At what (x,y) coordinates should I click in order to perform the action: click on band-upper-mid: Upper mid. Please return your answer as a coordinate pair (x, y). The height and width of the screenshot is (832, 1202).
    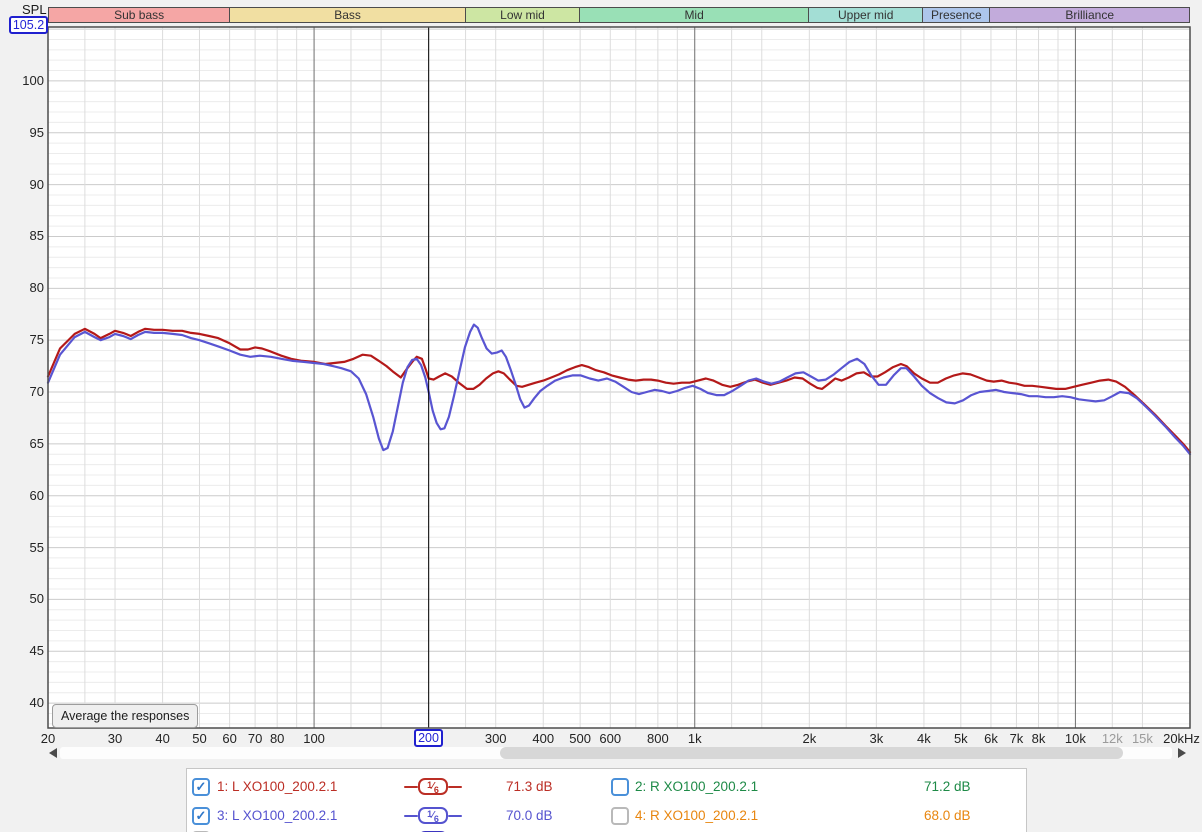
    Looking at the image, I should click on (866, 15).